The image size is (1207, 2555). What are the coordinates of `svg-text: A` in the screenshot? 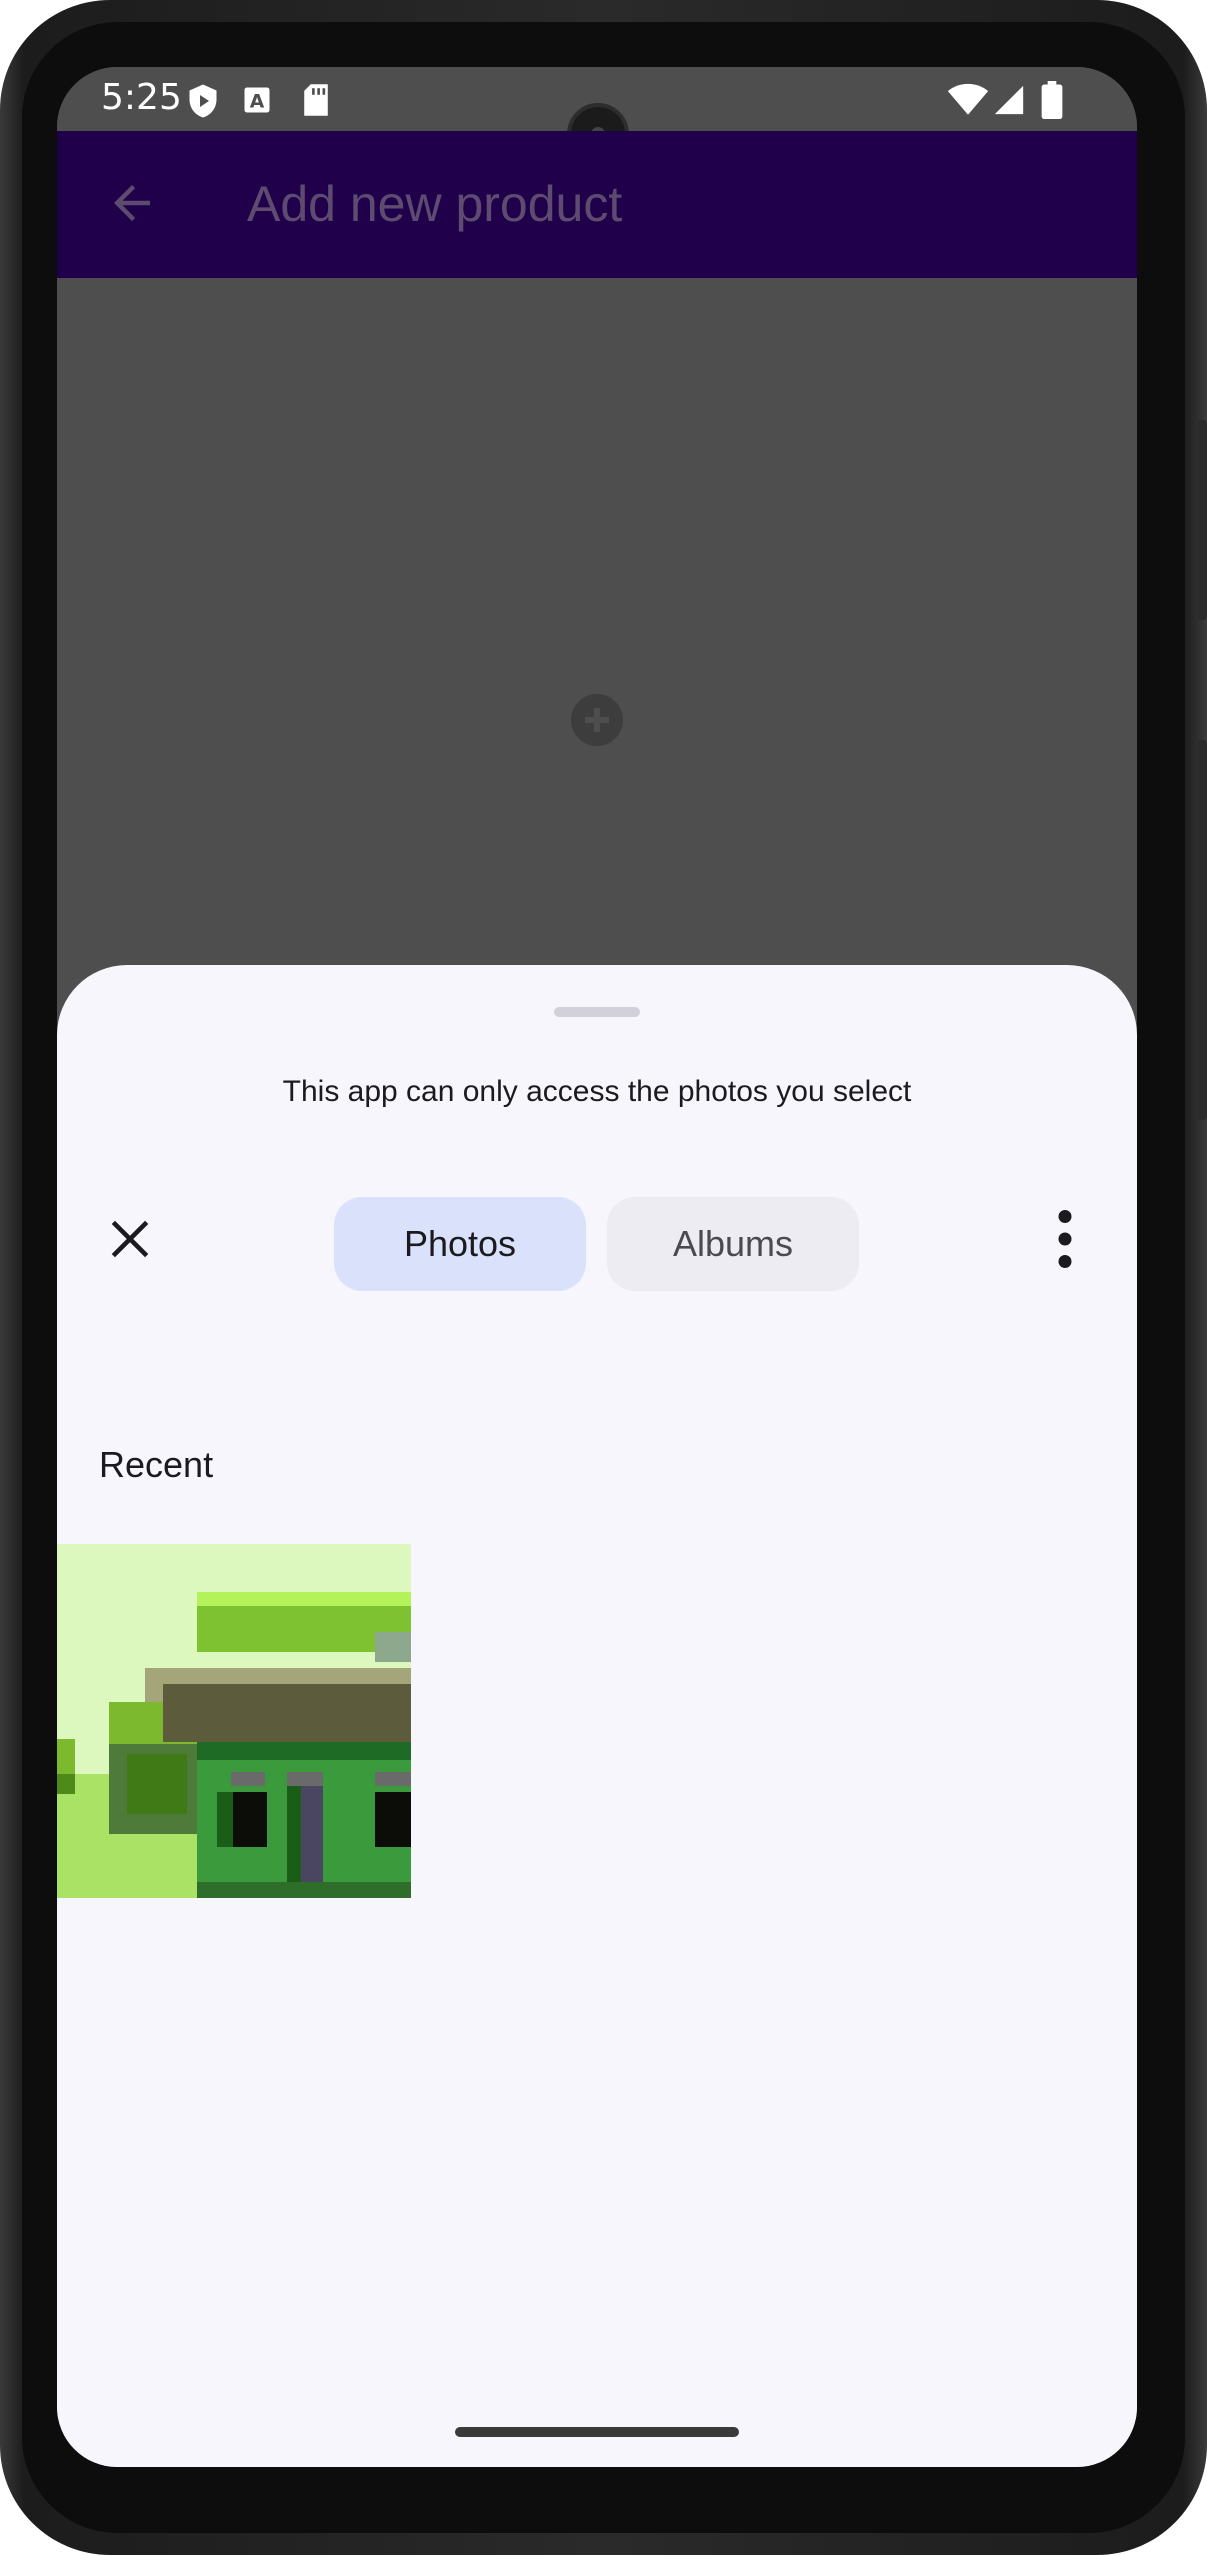 It's located at (257, 102).